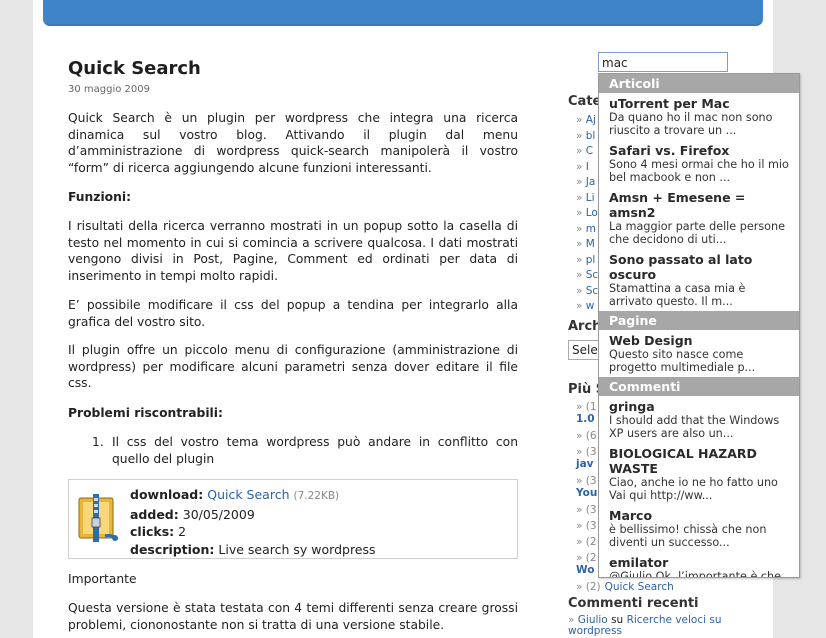 The height and width of the screenshot is (638, 826). I want to click on added-label: added:, so click(154, 514).